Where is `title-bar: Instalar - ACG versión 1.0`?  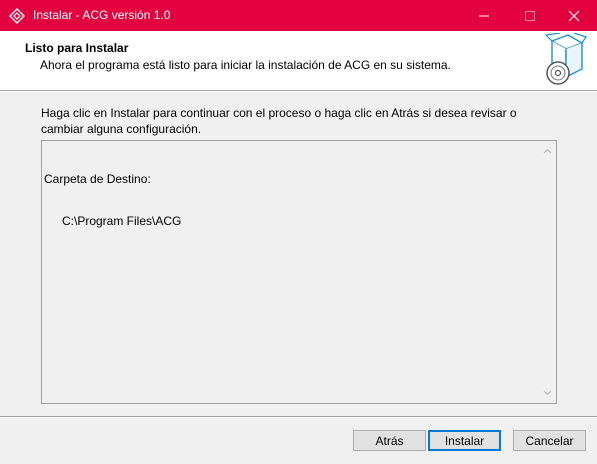 title-bar: Instalar - ACG versión 1.0 is located at coordinates (298, 15).